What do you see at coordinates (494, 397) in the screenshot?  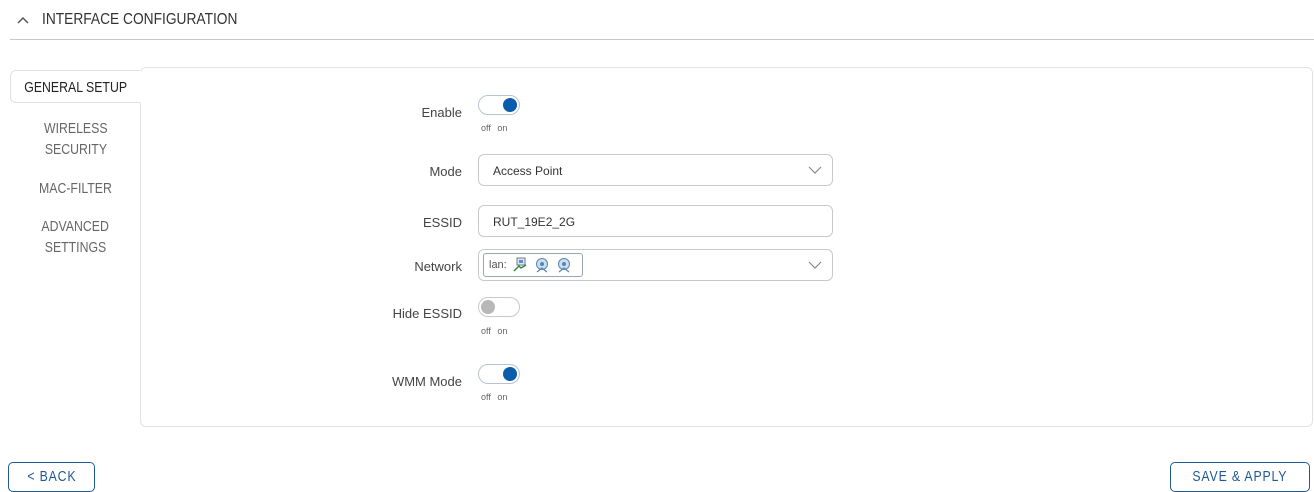 I see `wmm-mode-toggle-caption: off on` at bounding box center [494, 397].